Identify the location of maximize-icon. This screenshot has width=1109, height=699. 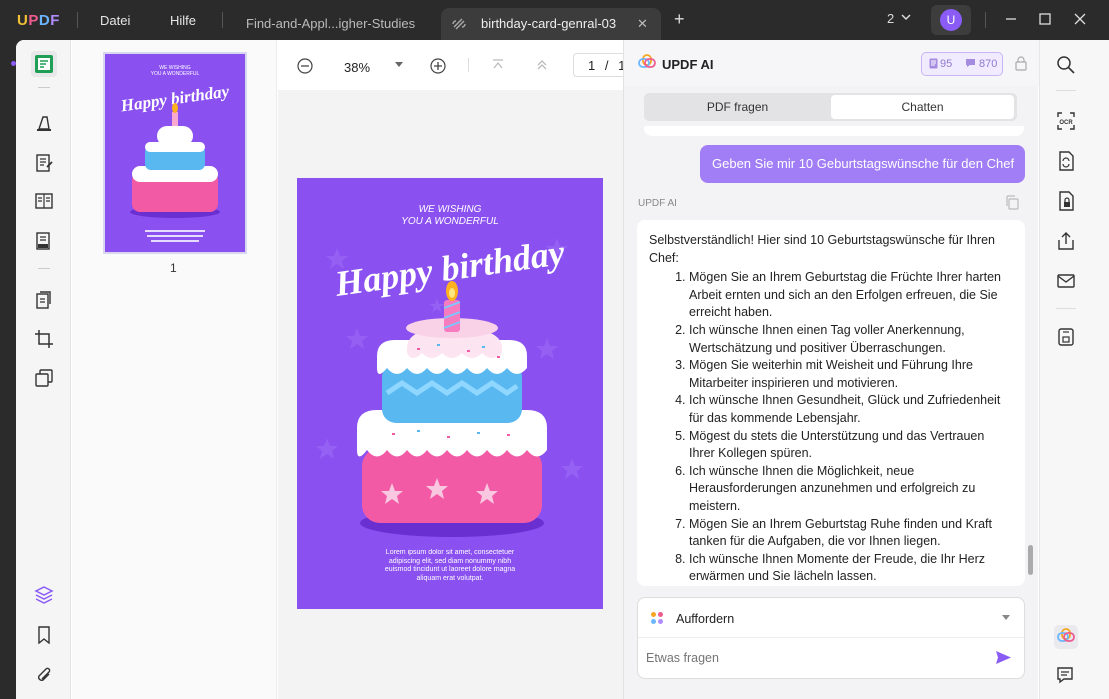
(1045, 19).